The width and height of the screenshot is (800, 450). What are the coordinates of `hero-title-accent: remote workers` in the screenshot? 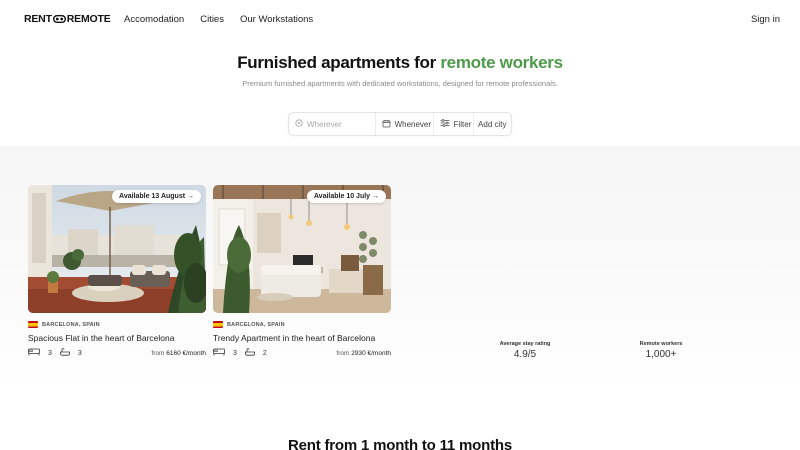 It's located at (501, 62).